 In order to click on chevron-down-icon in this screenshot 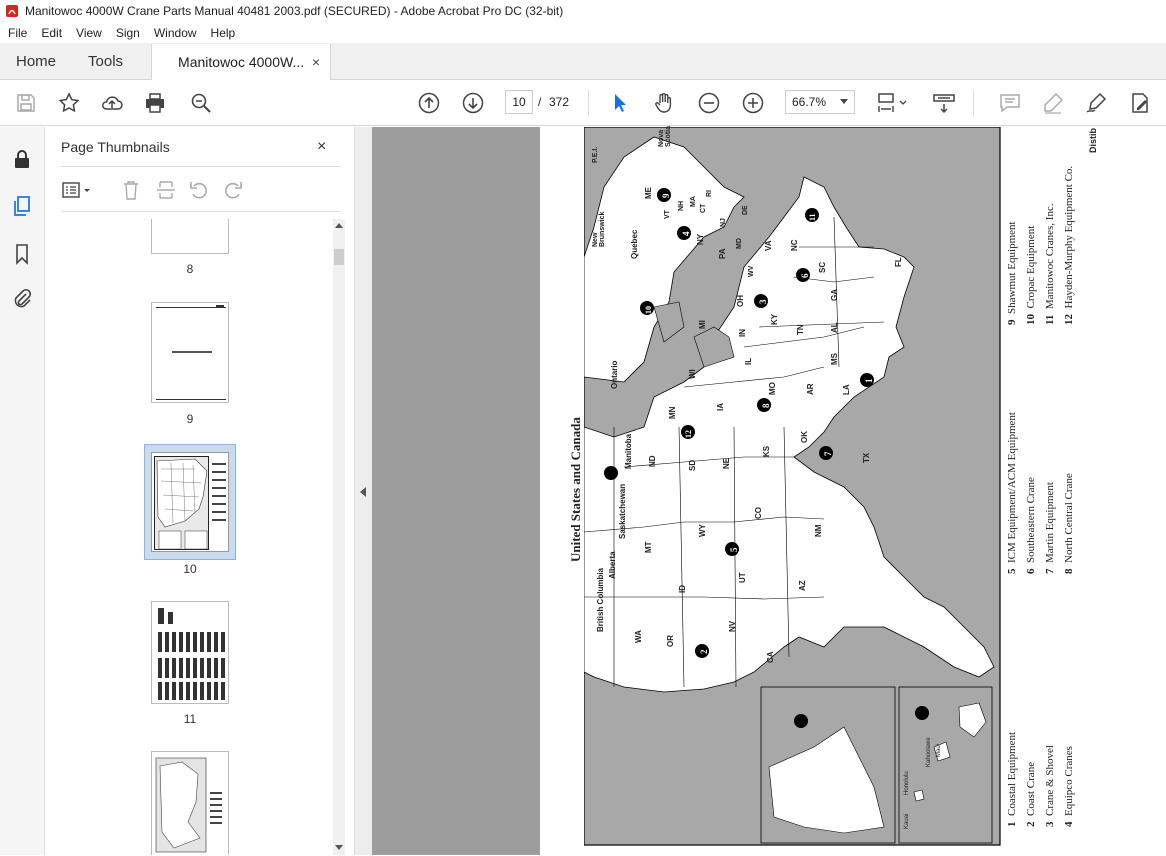, I will do `click(844, 101)`.